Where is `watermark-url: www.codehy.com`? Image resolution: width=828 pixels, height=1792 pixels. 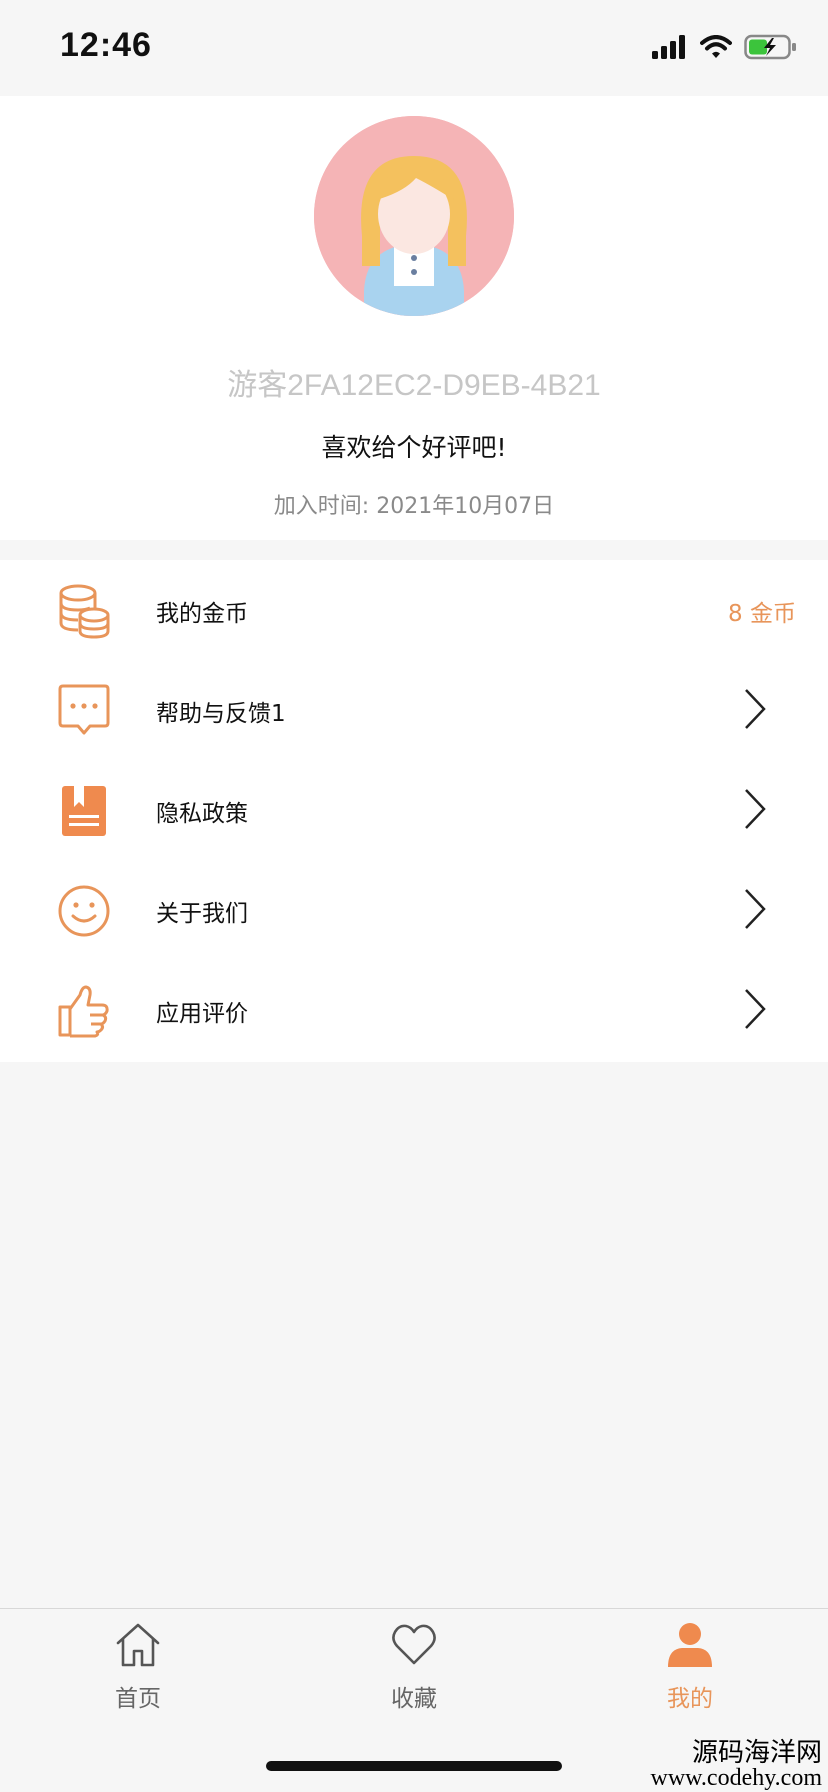
watermark-url: www.codehy.com is located at coordinates (736, 1778).